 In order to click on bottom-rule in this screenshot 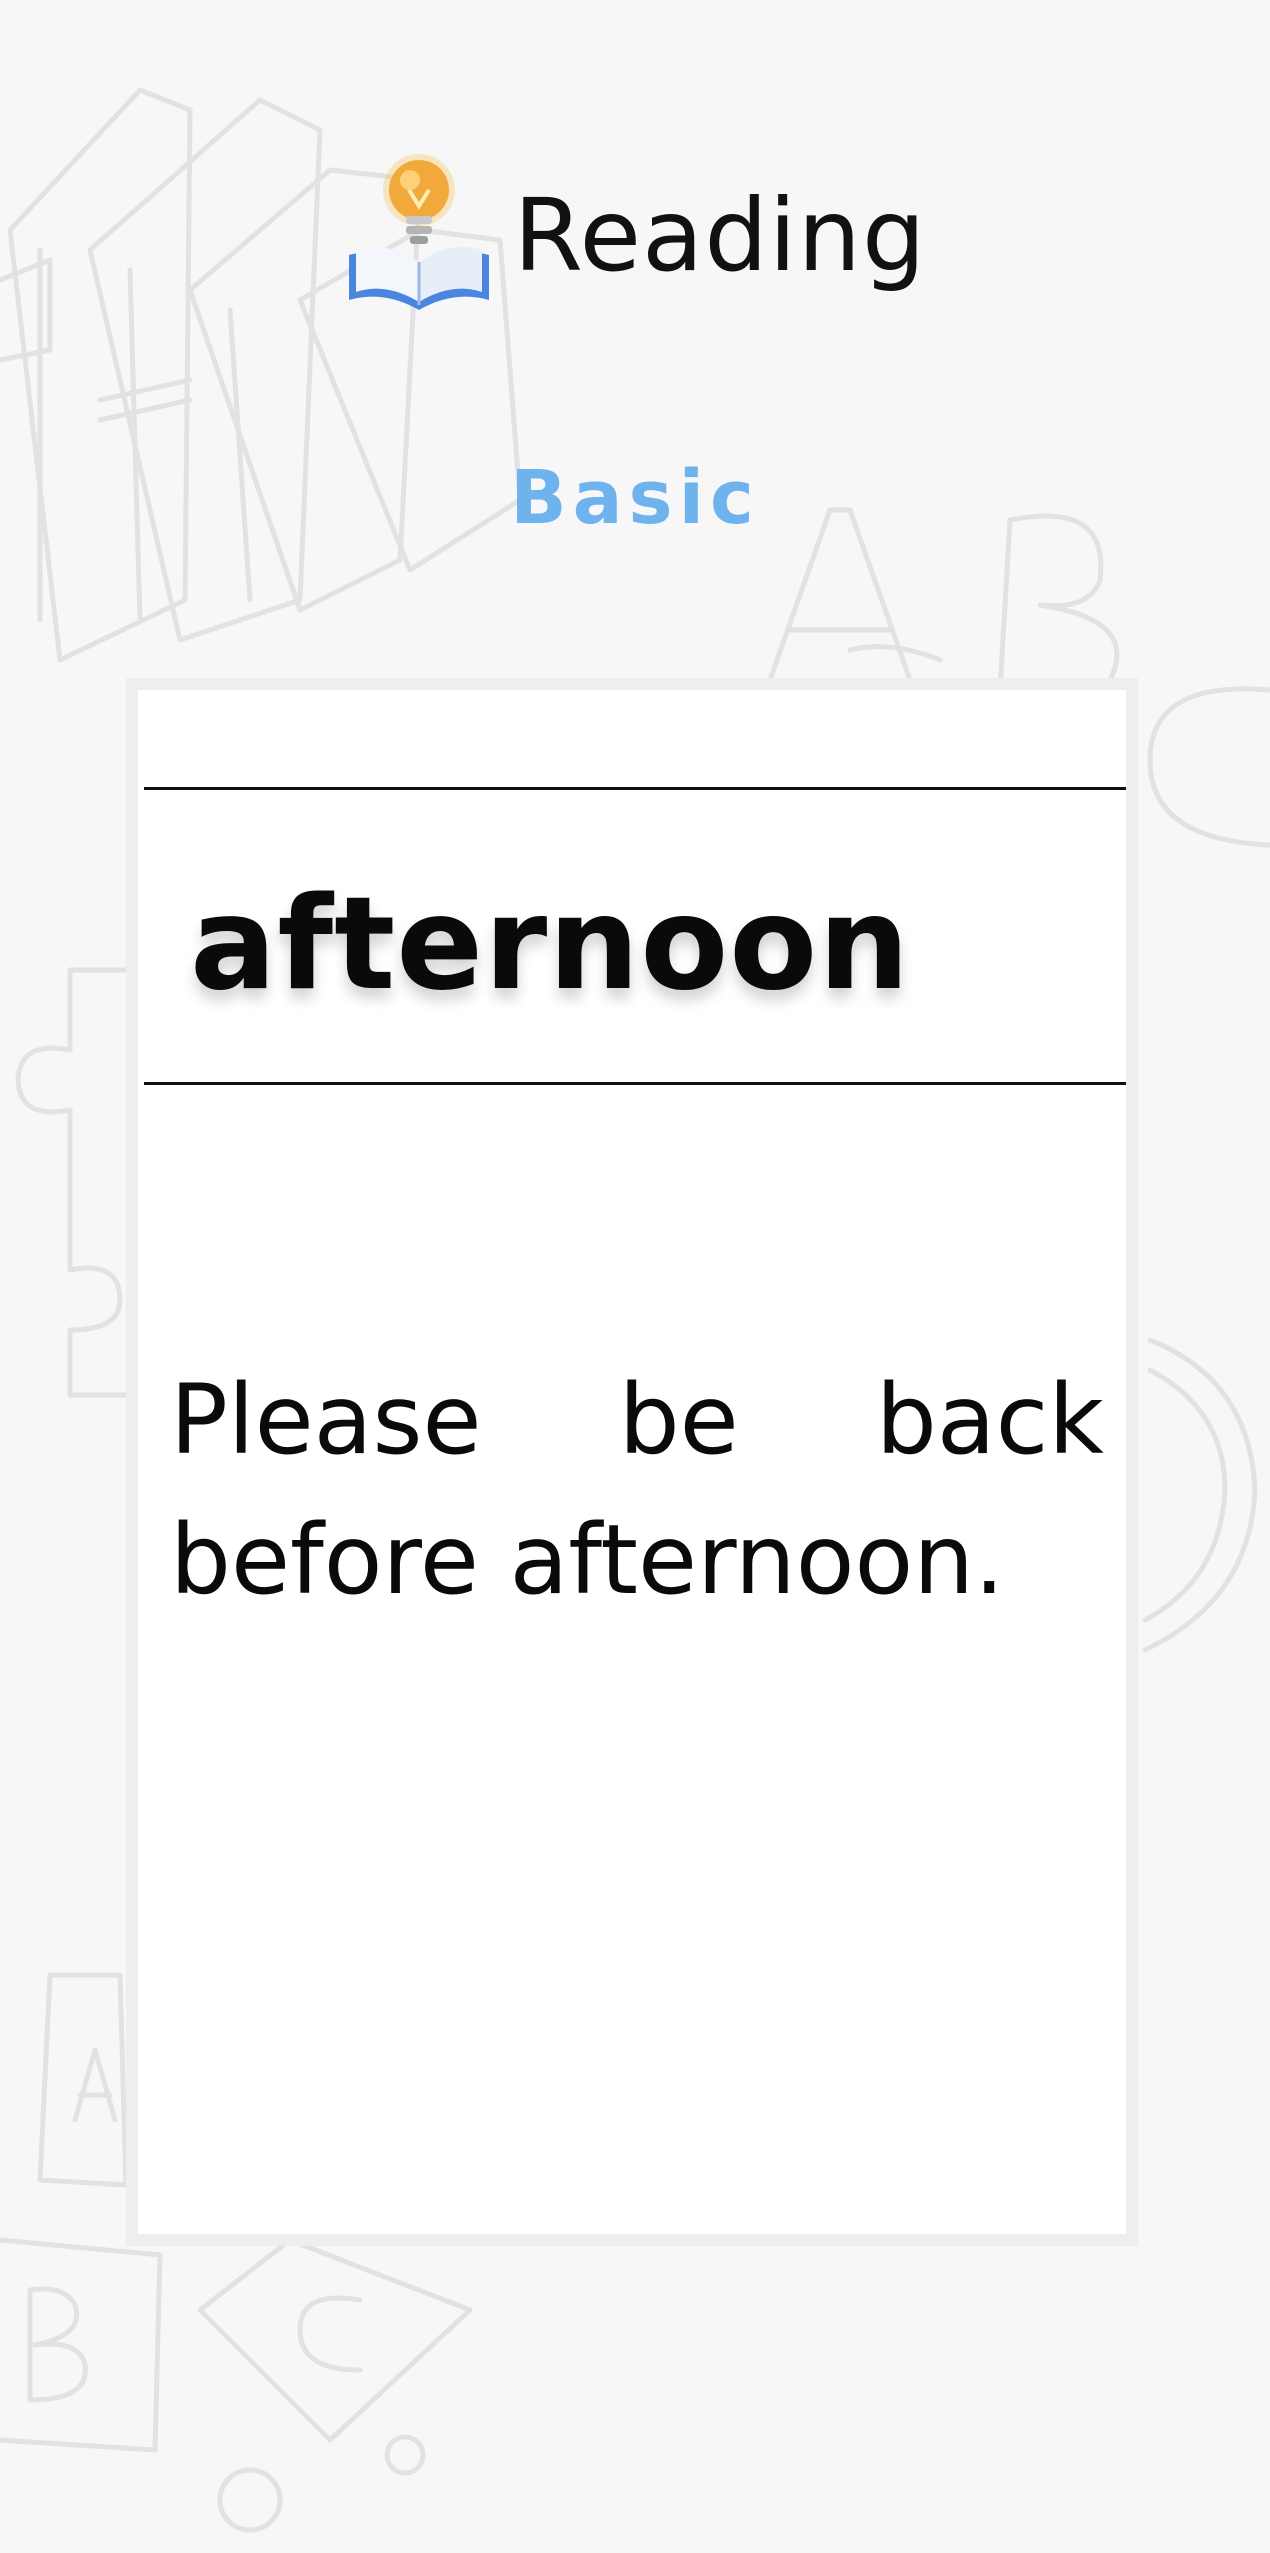, I will do `click(635, 1083)`.